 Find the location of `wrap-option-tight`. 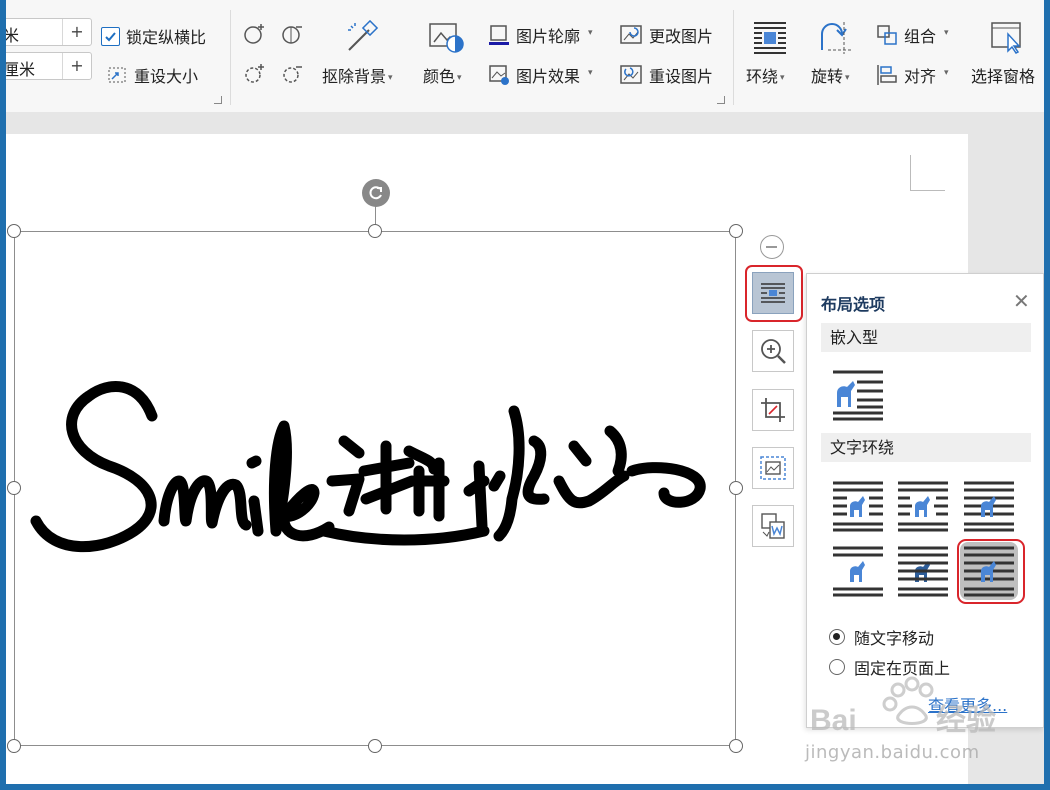

wrap-option-tight is located at coordinates (923, 506).